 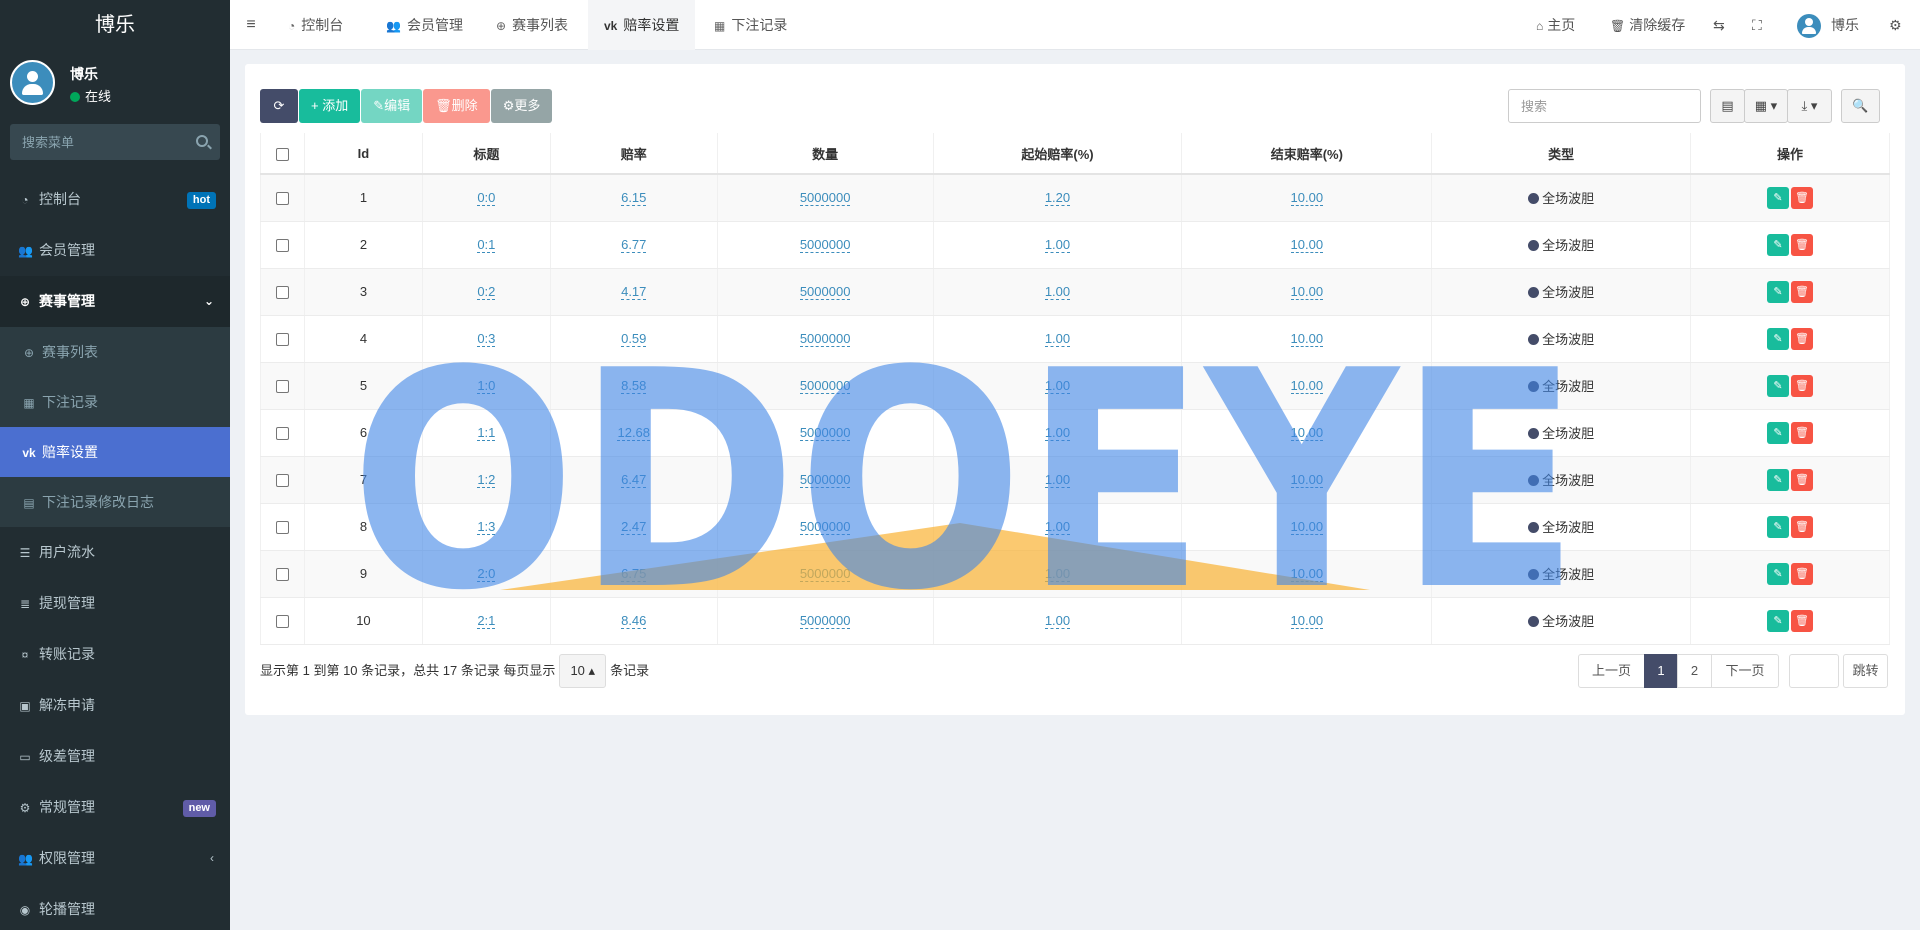 I want to click on table-row: 7 1:2 6.47 5000000 1.00 10.00 全场波胆 ✎ 🗑, so click(x=1075, y=480).